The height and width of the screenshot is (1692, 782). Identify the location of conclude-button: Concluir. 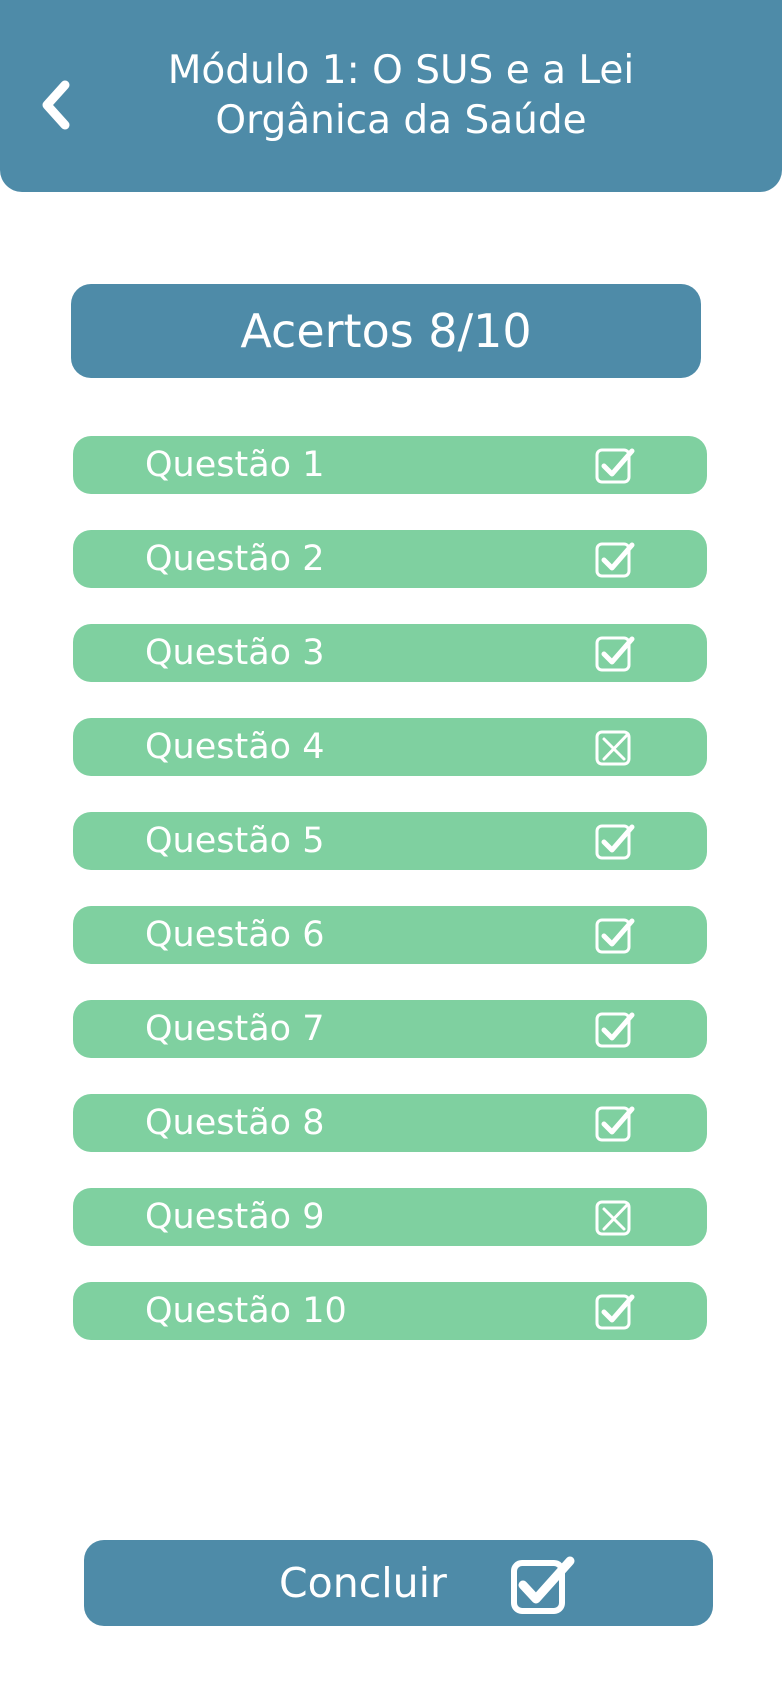
(398, 1583).